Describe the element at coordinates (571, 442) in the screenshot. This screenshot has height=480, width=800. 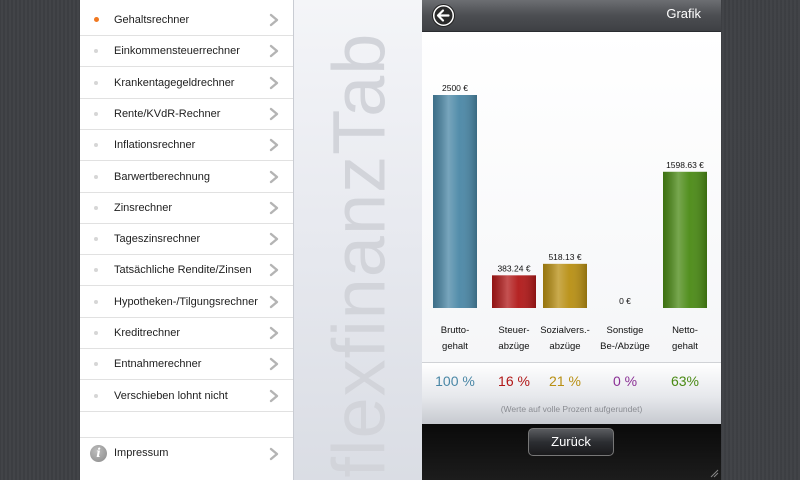
I see `zurueck-button: Zurück` at that location.